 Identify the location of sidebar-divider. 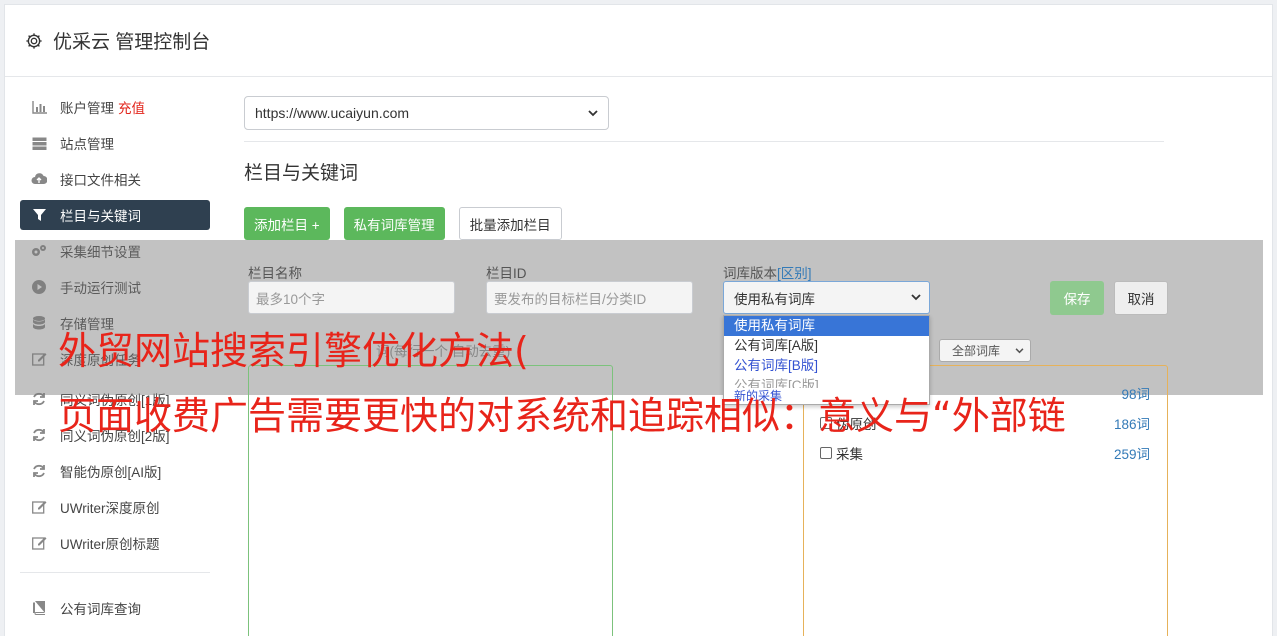
(115, 572).